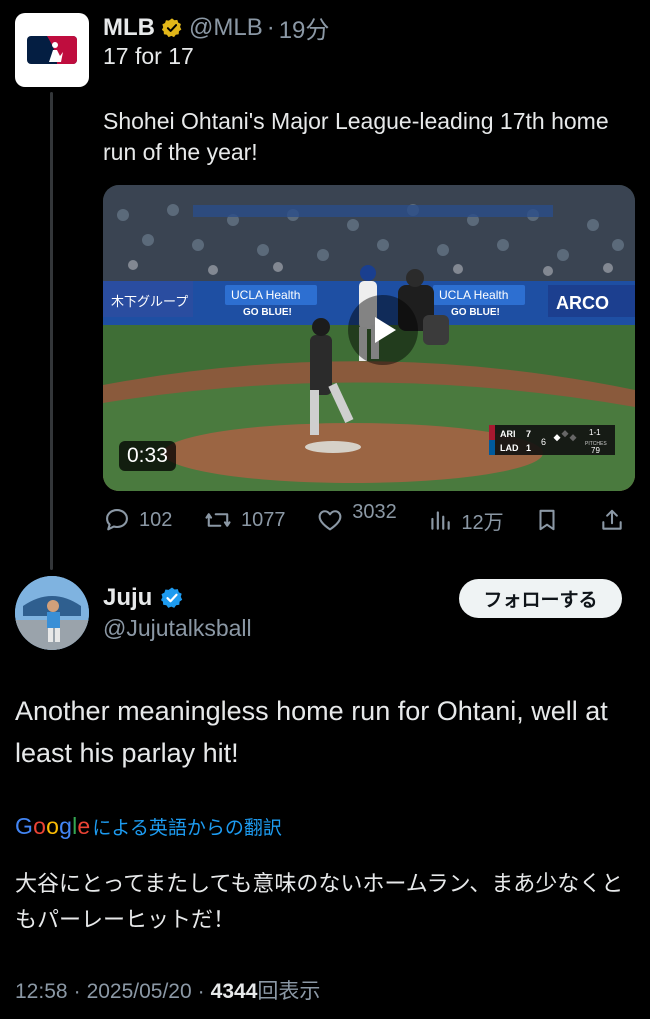 The height and width of the screenshot is (1019, 650). What do you see at coordinates (289, 991) in the screenshot?
I see `view-label: 回表示` at bounding box center [289, 991].